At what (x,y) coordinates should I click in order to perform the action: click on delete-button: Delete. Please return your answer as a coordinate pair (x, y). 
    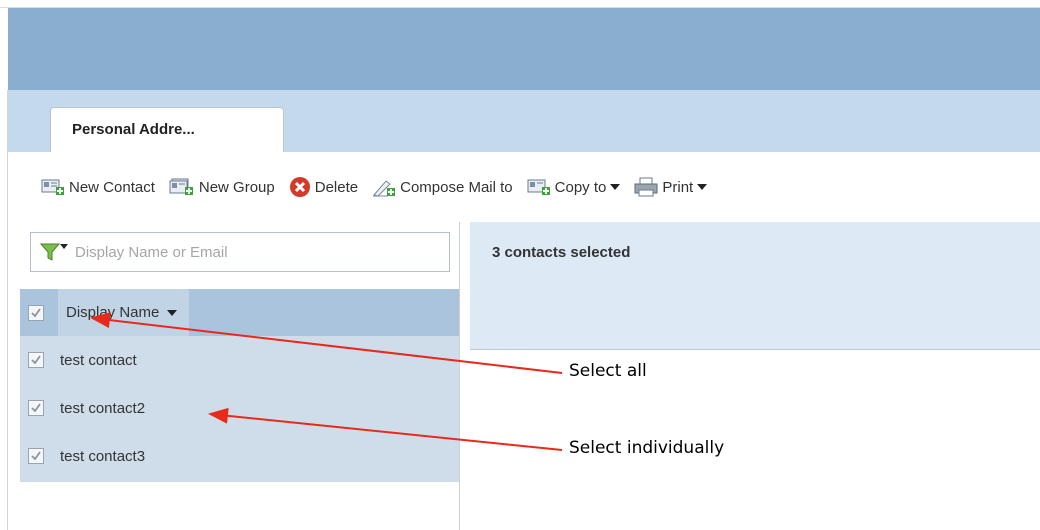
    Looking at the image, I should click on (323, 187).